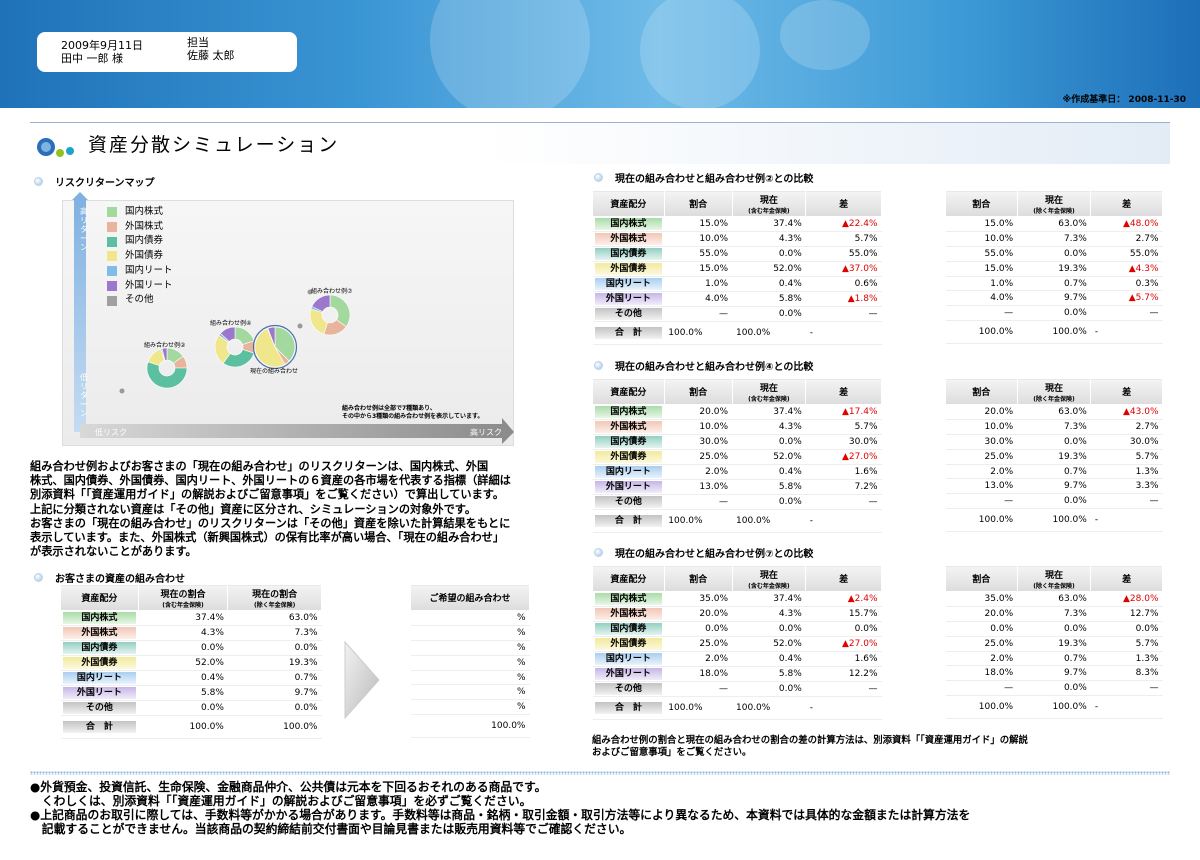 This screenshot has width=1200, height=860. I want to click on table-row: 15.0% 19.3% ▲4.3%, so click(1054, 269).